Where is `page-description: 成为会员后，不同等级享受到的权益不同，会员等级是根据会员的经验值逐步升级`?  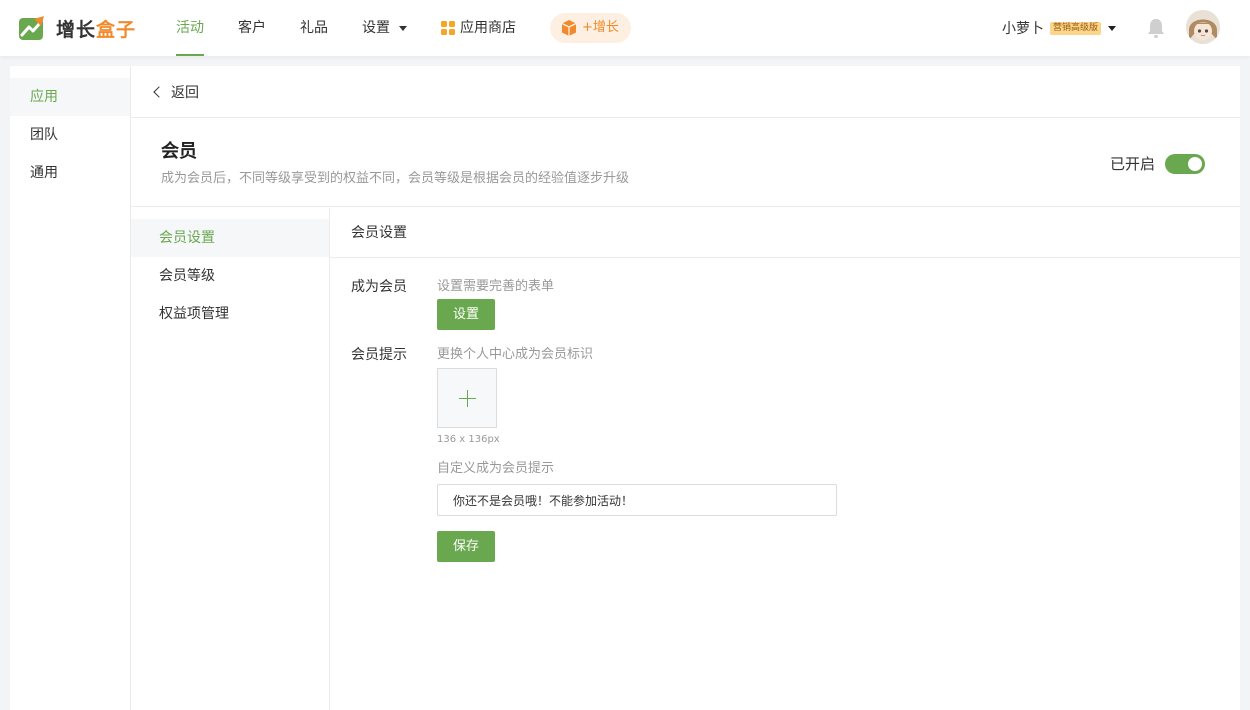
page-description: 成为会员后，不同等级享受到的权益不同，会员等级是根据会员的经验值逐步升级 is located at coordinates (395, 178).